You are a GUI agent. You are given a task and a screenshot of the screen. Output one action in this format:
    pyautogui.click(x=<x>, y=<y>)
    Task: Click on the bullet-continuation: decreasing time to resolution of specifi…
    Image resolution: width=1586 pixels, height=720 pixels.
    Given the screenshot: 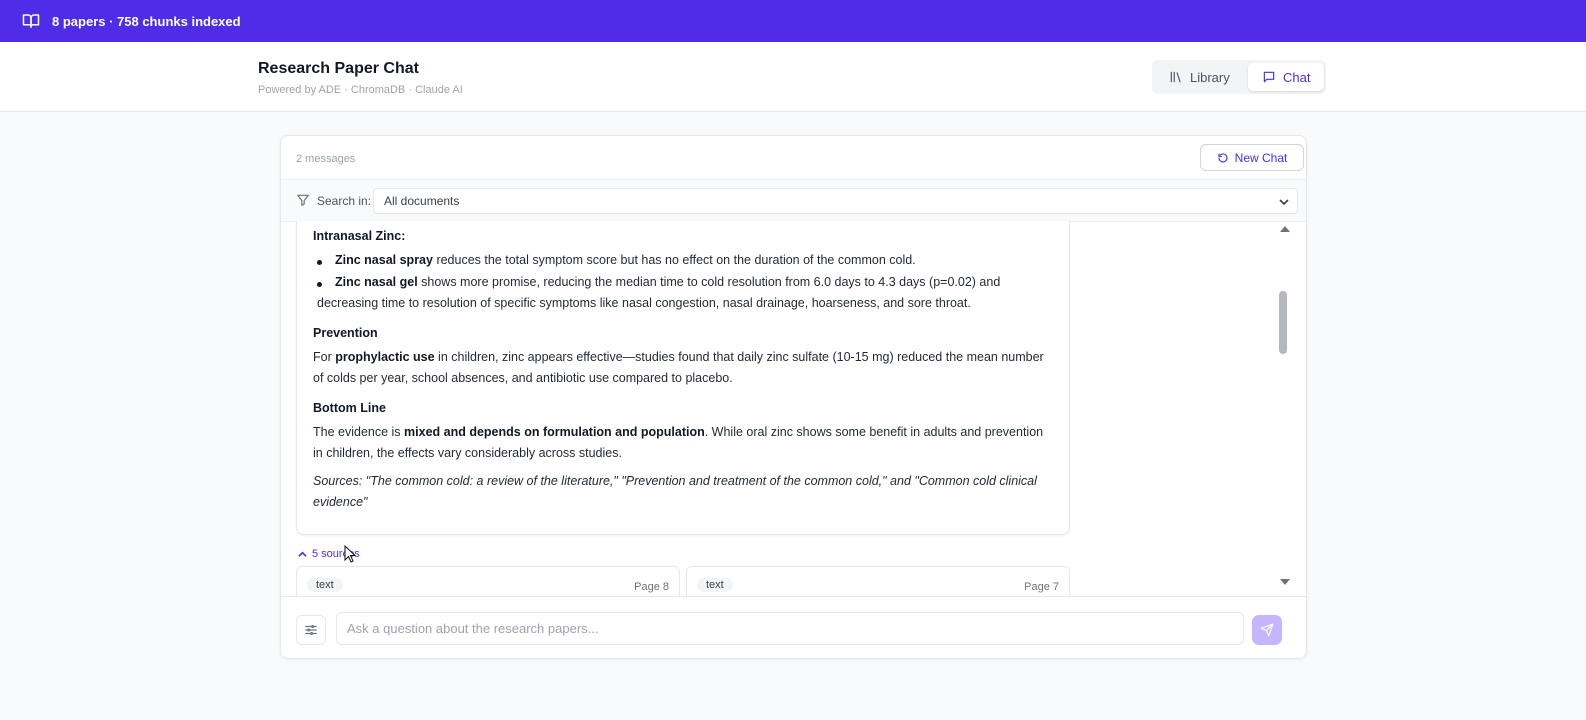 What is the action you would take?
    pyautogui.click(x=644, y=303)
    